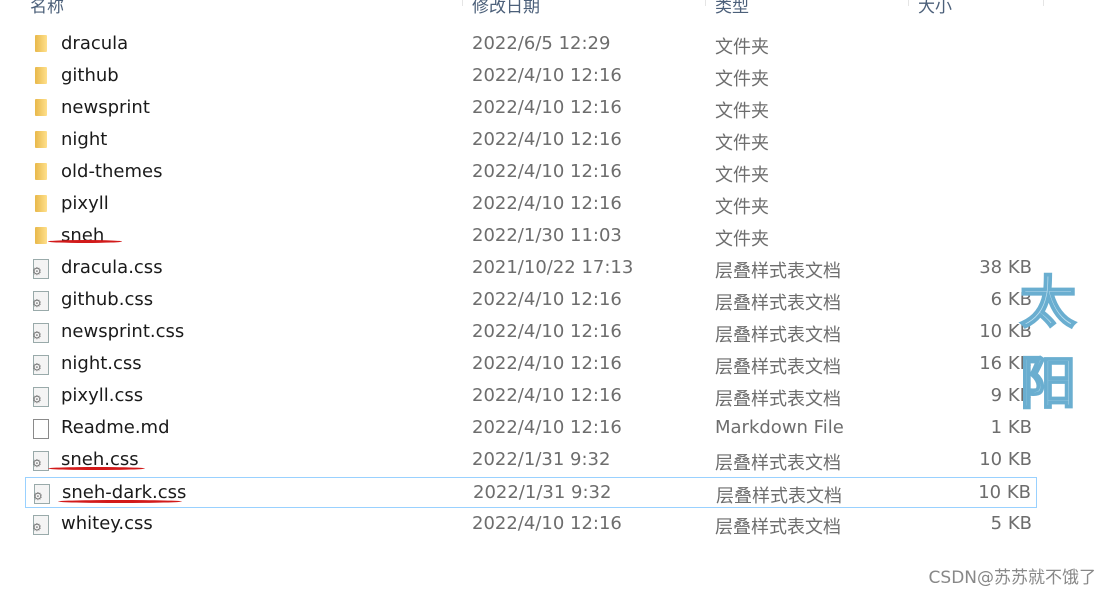 This screenshot has width=1108, height=592. Describe the element at coordinates (779, 427) in the screenshot. I see `file-type: Markdown File` at that location.